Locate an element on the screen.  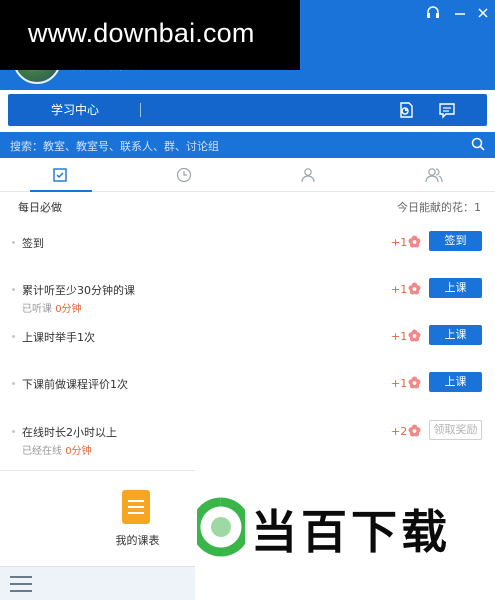
ppt-icon is located at coordinates (405, 110).